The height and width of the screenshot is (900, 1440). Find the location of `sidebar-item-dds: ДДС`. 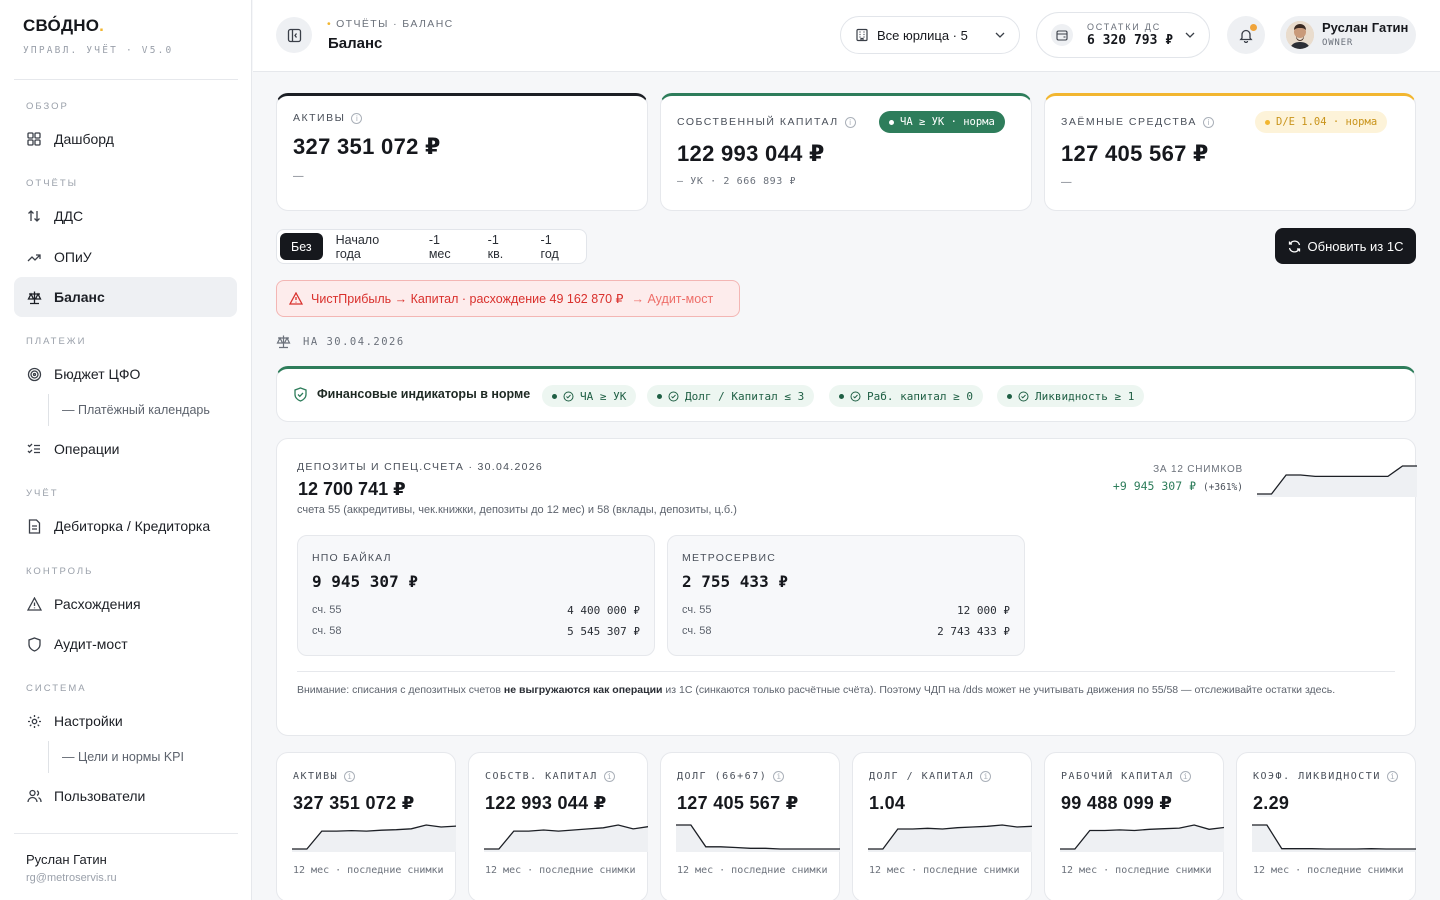

sidebar-item-dds: ДДС is located at coordinates (125, 216).